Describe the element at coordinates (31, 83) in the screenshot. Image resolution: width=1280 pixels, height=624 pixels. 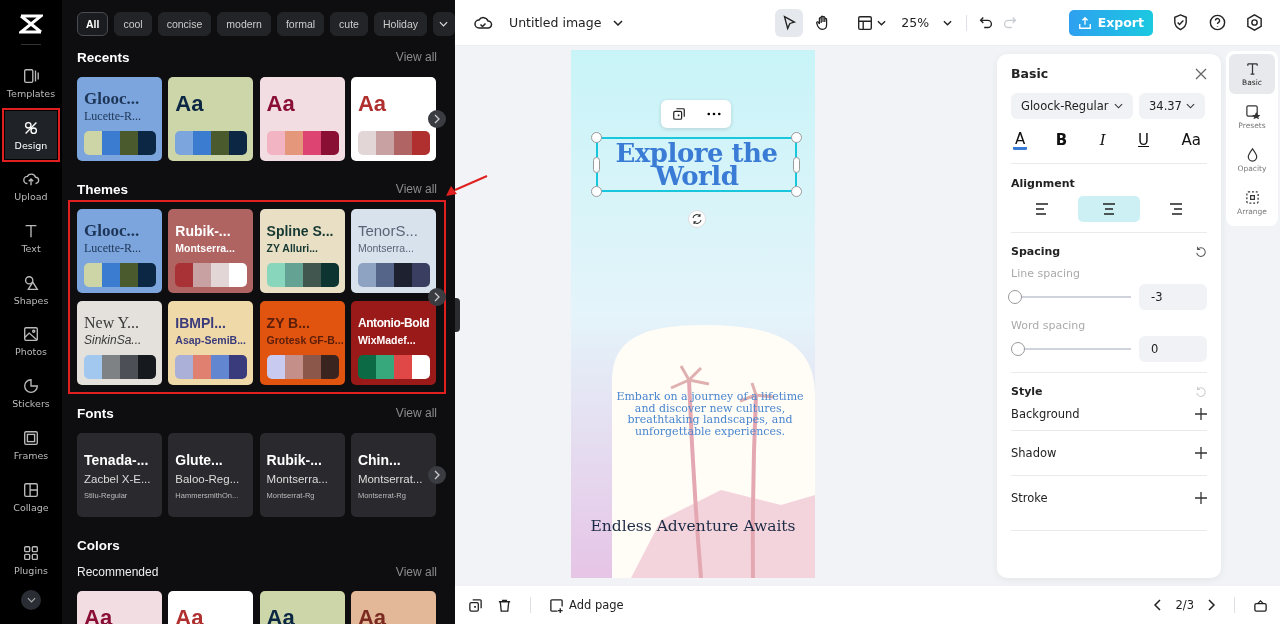
I see `nav-item: Templates` at that location.